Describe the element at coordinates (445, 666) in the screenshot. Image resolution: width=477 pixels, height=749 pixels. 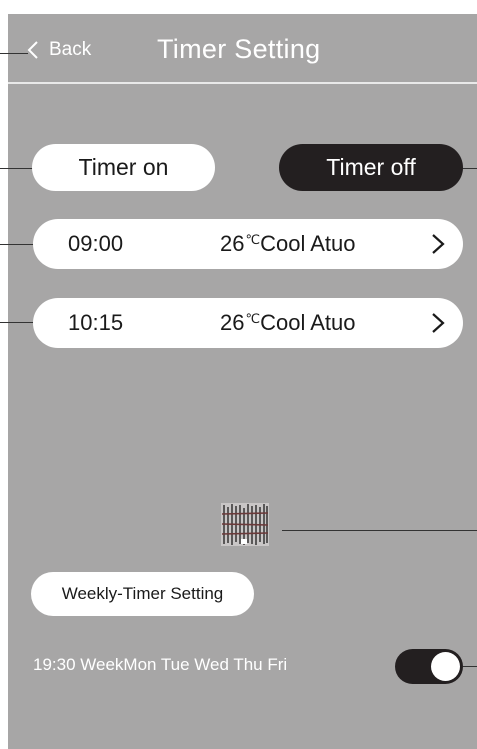
I see `toggle-knob` at that location.